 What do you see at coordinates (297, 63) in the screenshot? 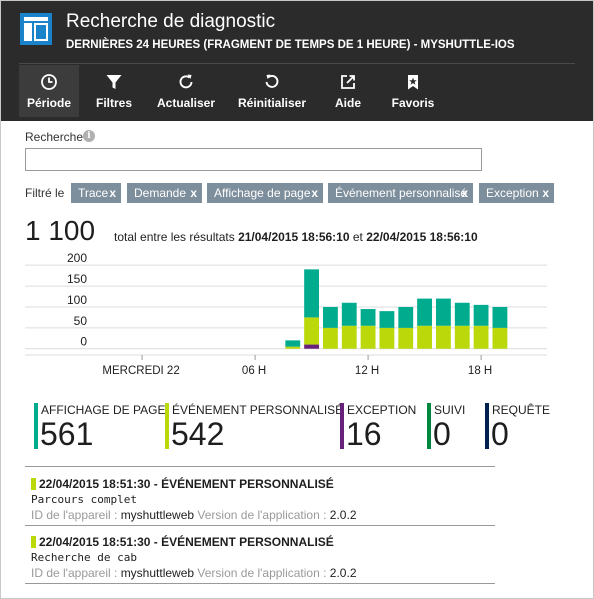
I see `header-divider` at bounding box center [297, 63].